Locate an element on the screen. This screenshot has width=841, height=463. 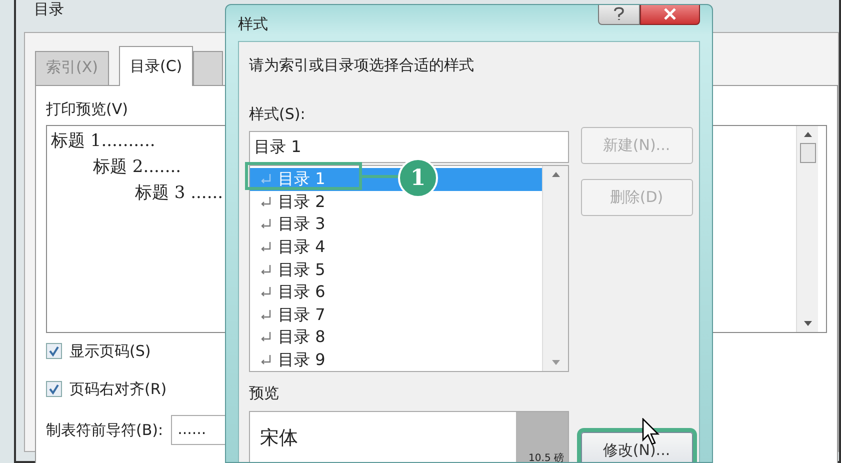
close-button is located at coordinates (670, 15).